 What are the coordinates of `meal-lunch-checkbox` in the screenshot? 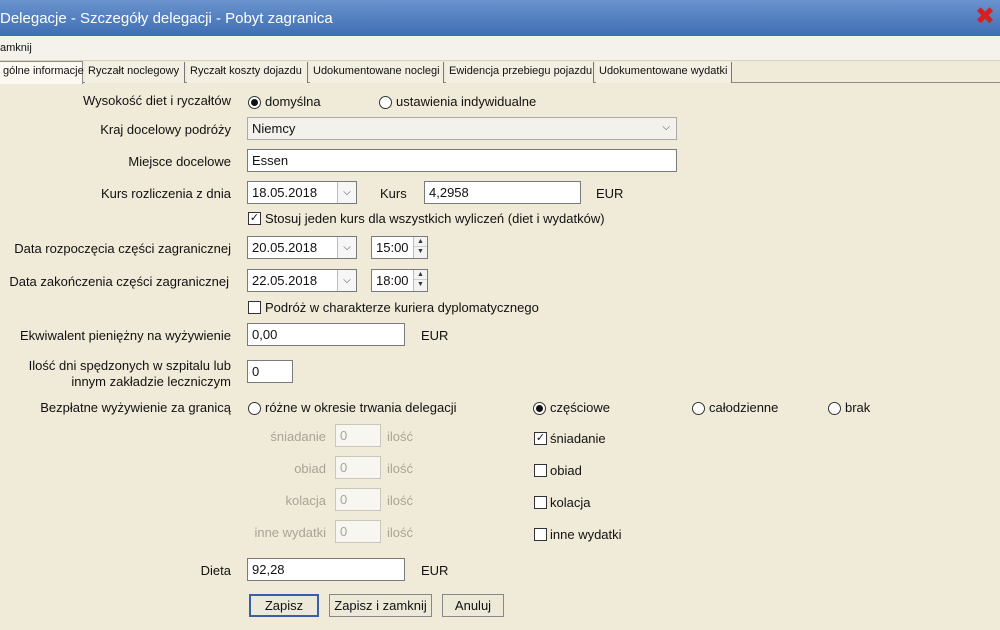 It's located at (540, 470).